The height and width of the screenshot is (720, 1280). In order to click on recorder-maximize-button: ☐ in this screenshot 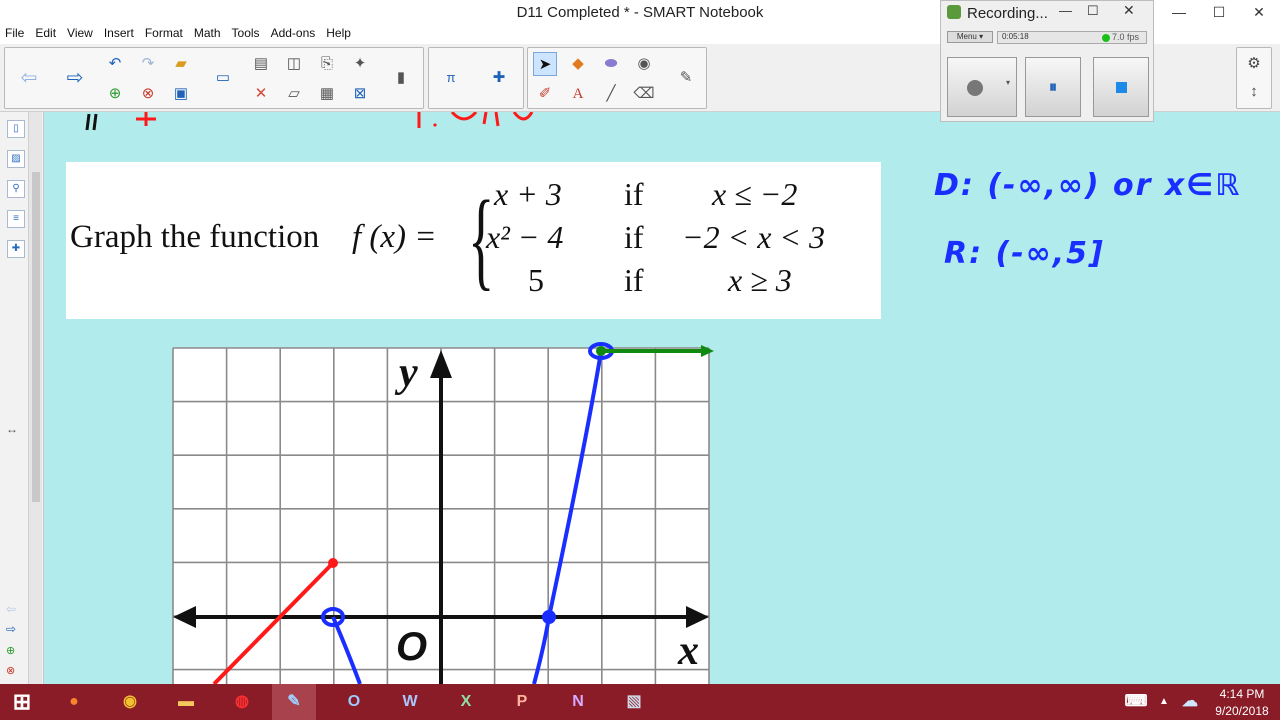, I will do `click(1093, 11)`.